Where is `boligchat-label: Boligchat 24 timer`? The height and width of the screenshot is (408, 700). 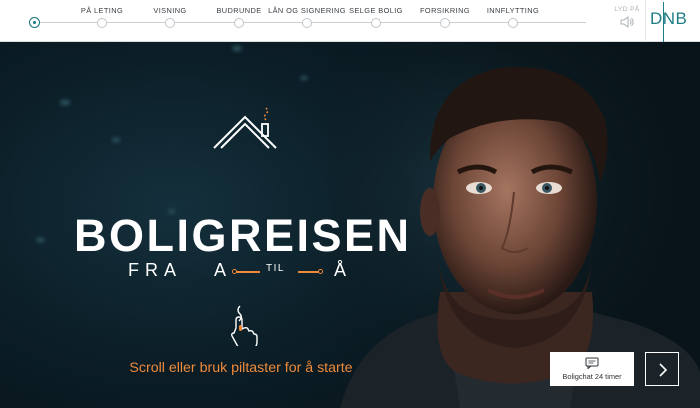 boligchat-label: Boligchat 24 timer is located at coordinates (592, 376).